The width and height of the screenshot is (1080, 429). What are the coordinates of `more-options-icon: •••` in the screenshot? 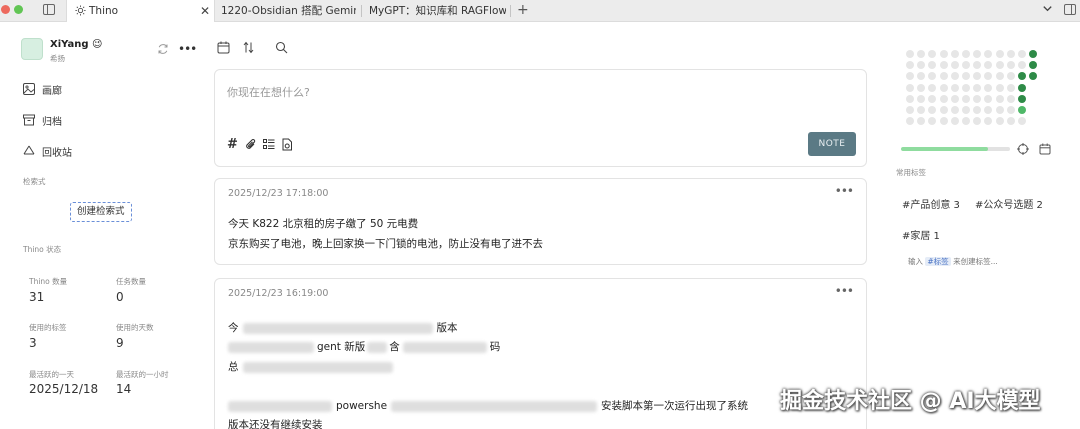 It's located at (187, 49).